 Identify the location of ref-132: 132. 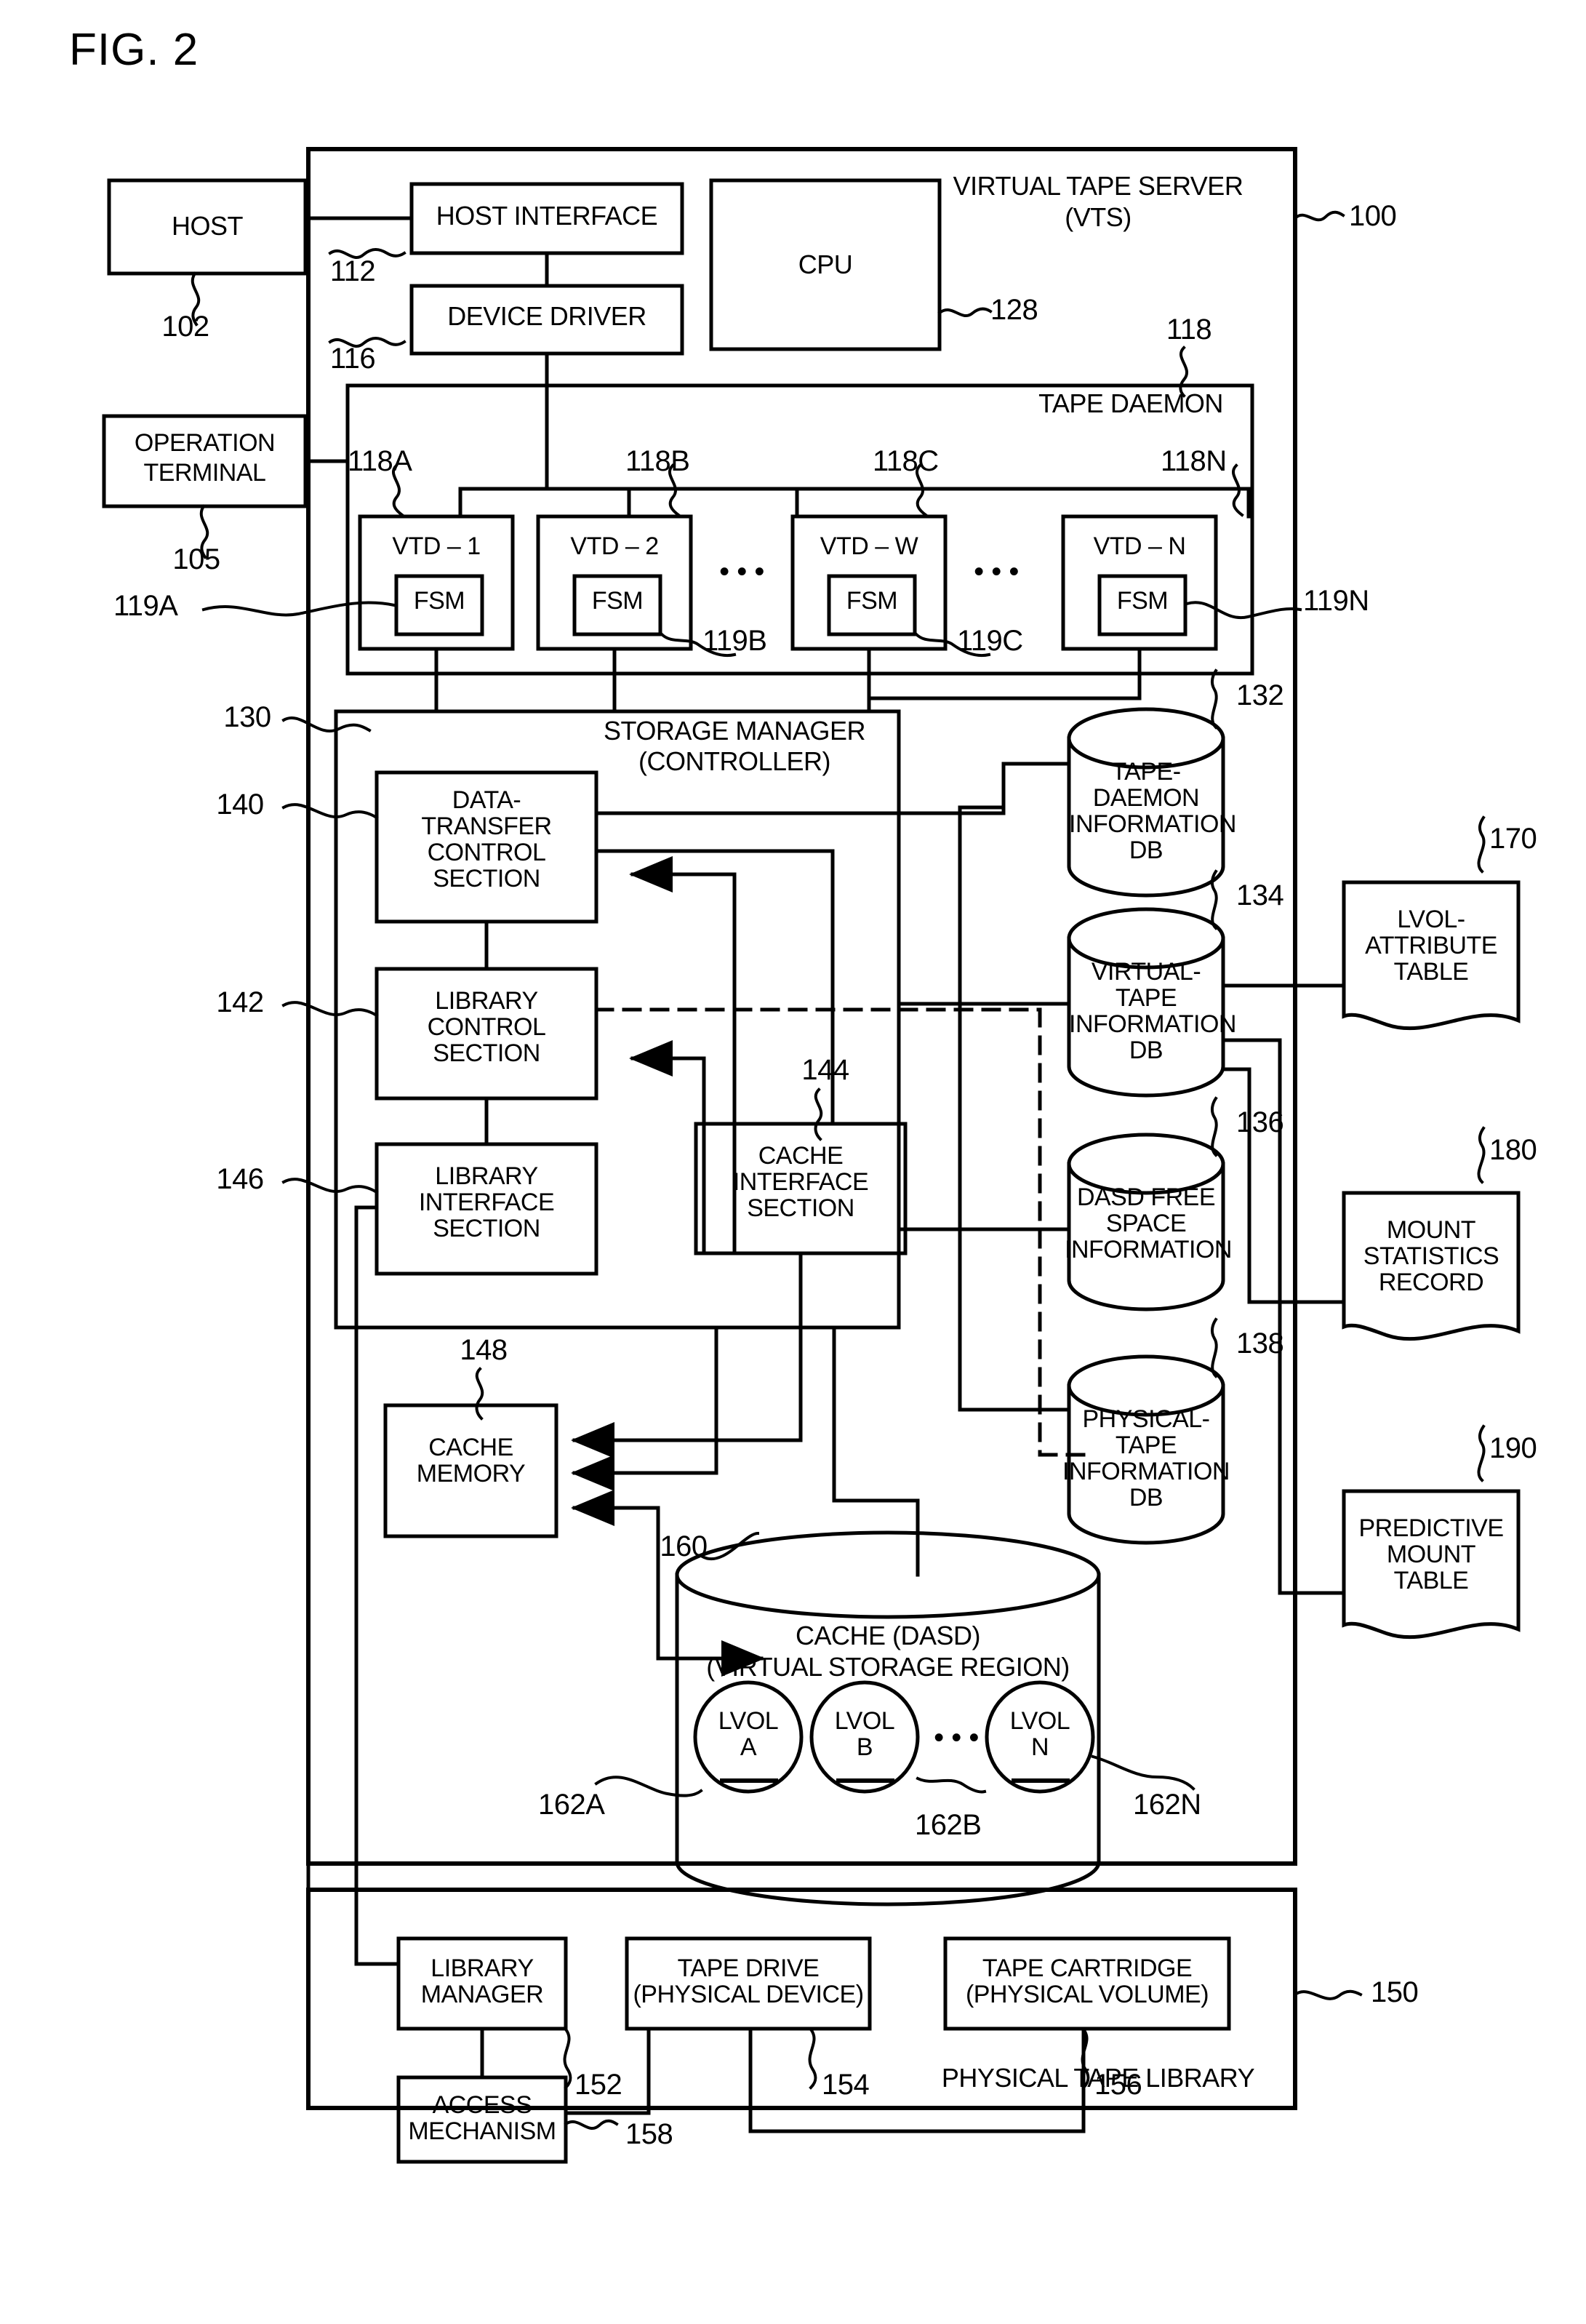
(1260, 695).